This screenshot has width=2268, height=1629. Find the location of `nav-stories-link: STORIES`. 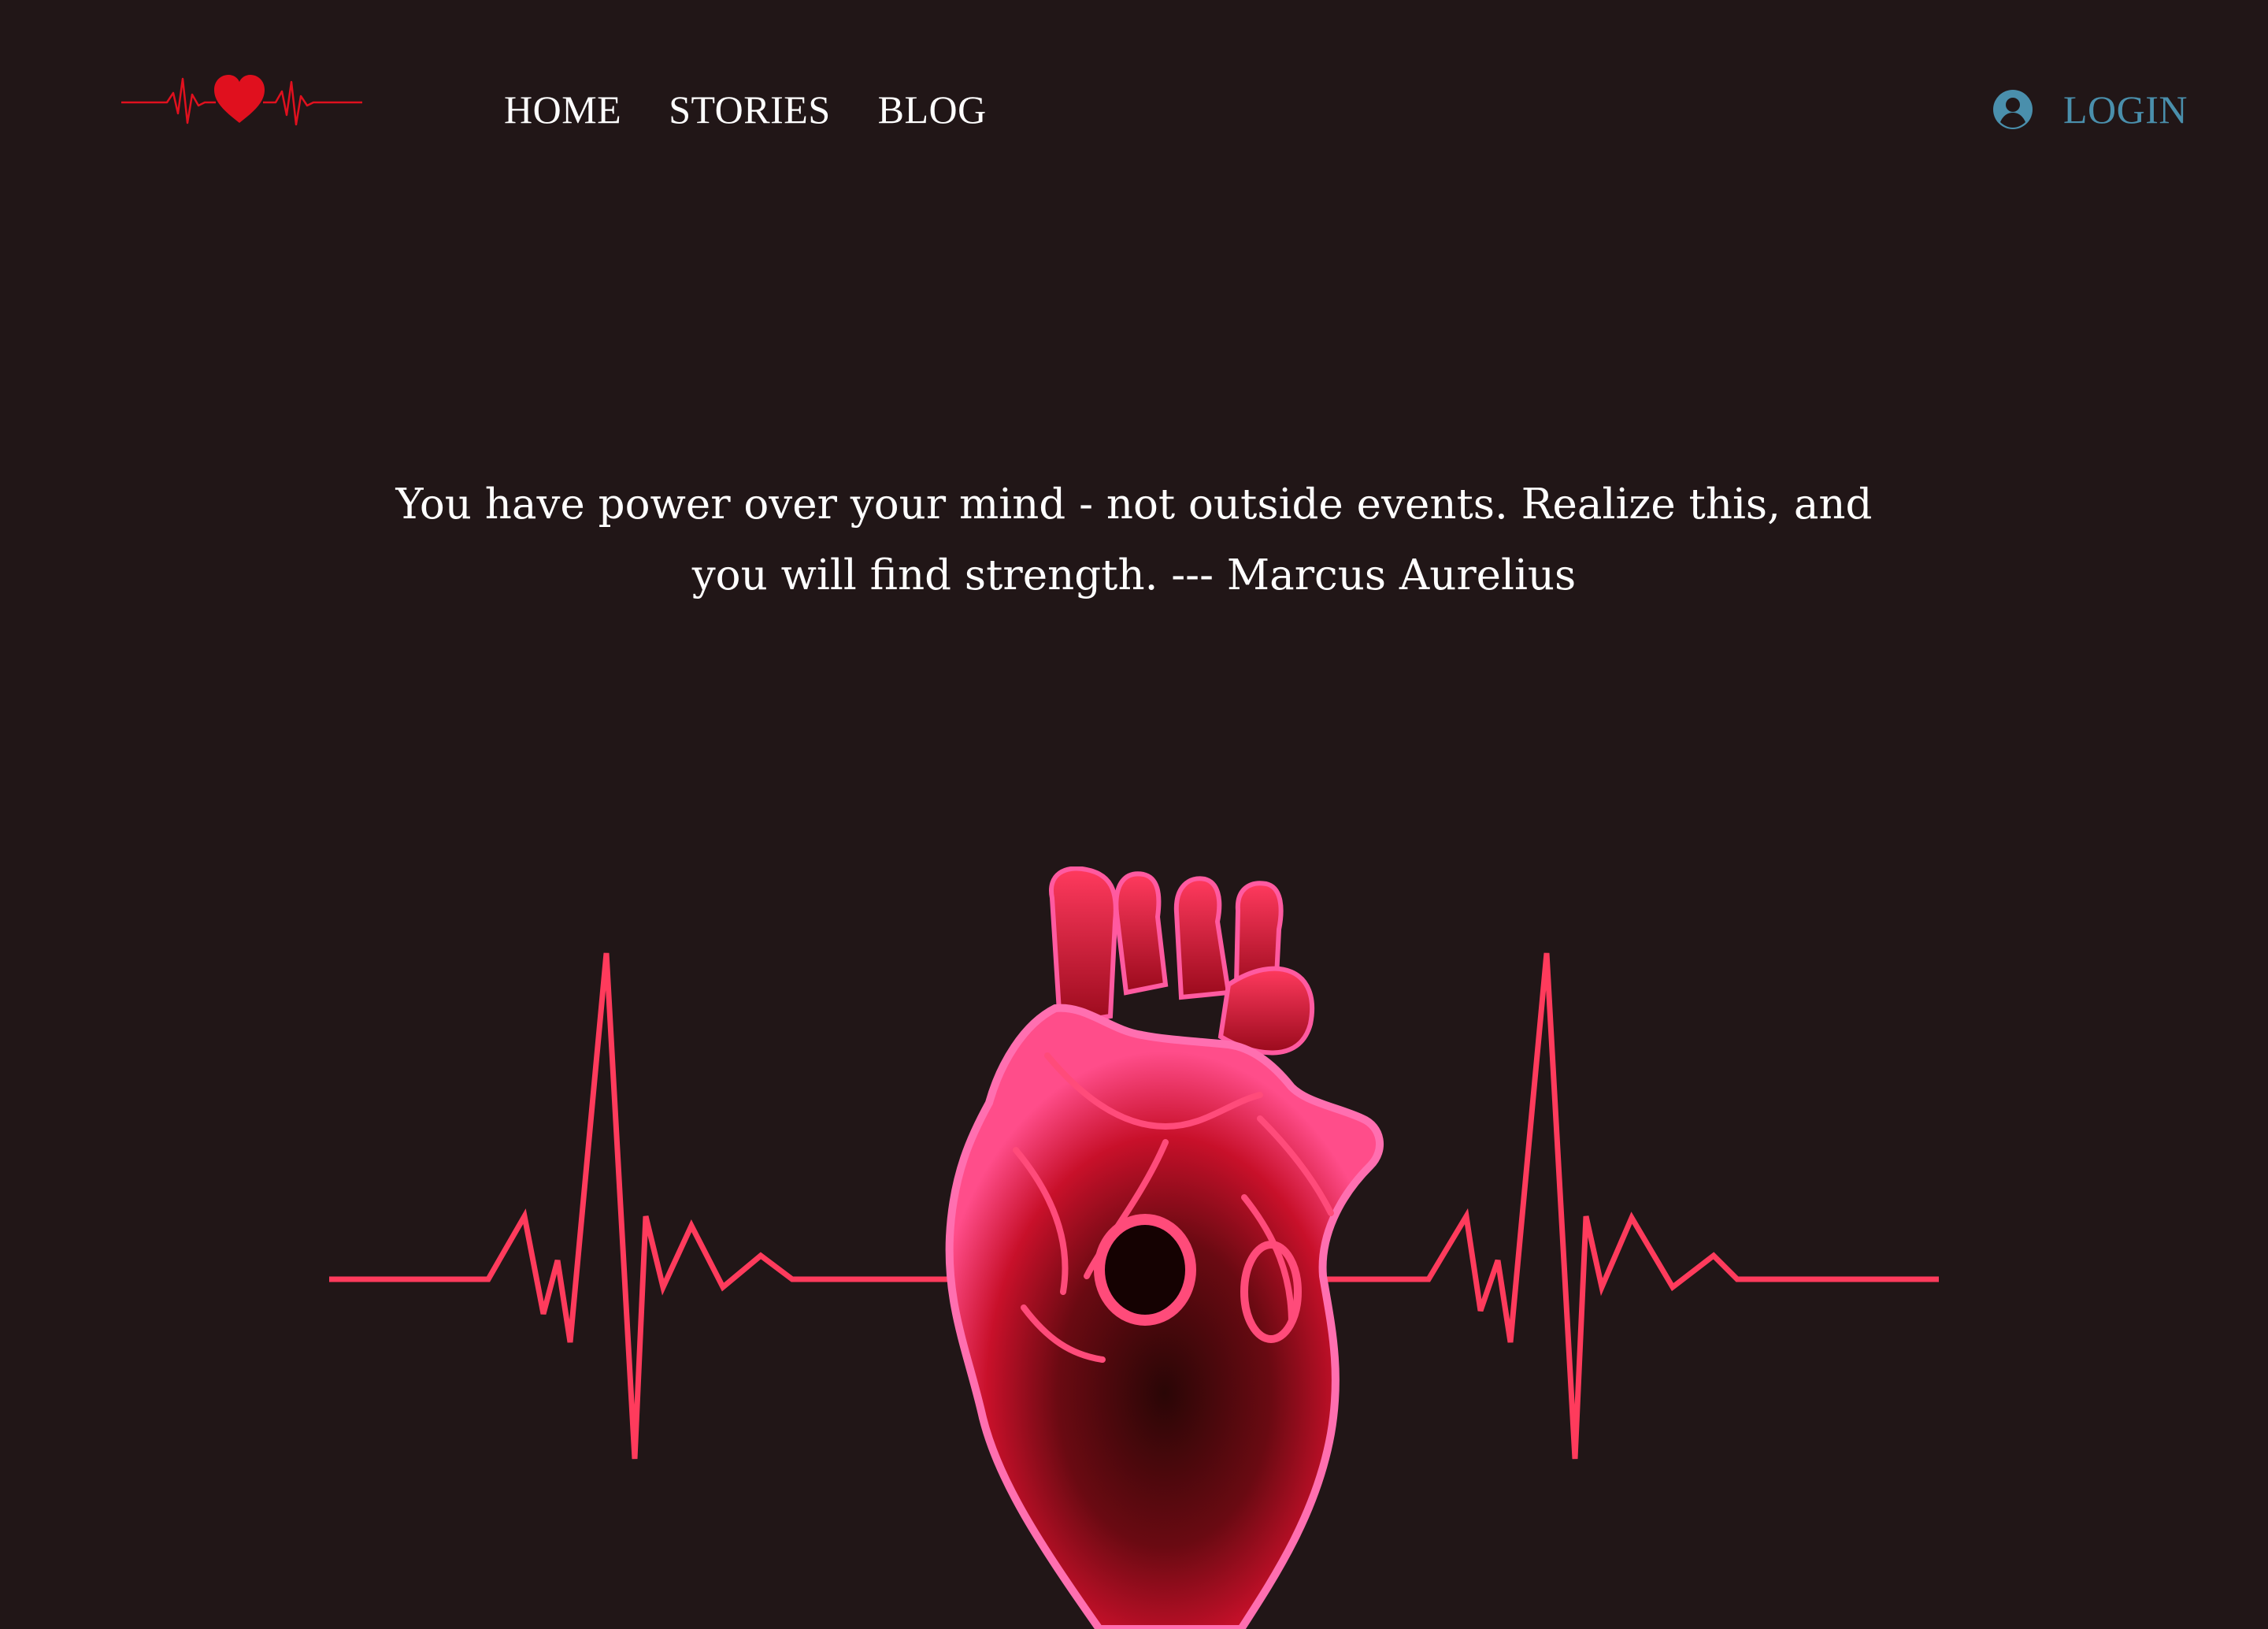

nav-stories-link: STORIES is located at coordinates (749, 109).